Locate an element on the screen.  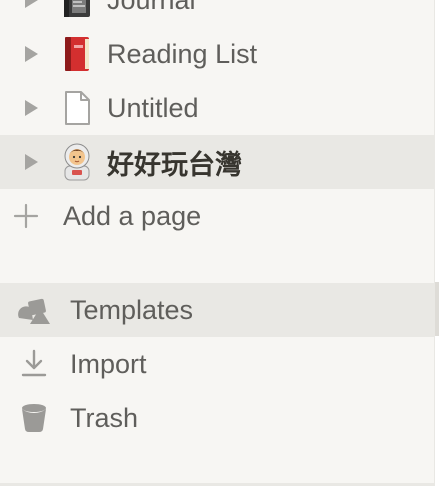
sidebar-page-reading-list: Reading List is located at coordinates (217, 54).